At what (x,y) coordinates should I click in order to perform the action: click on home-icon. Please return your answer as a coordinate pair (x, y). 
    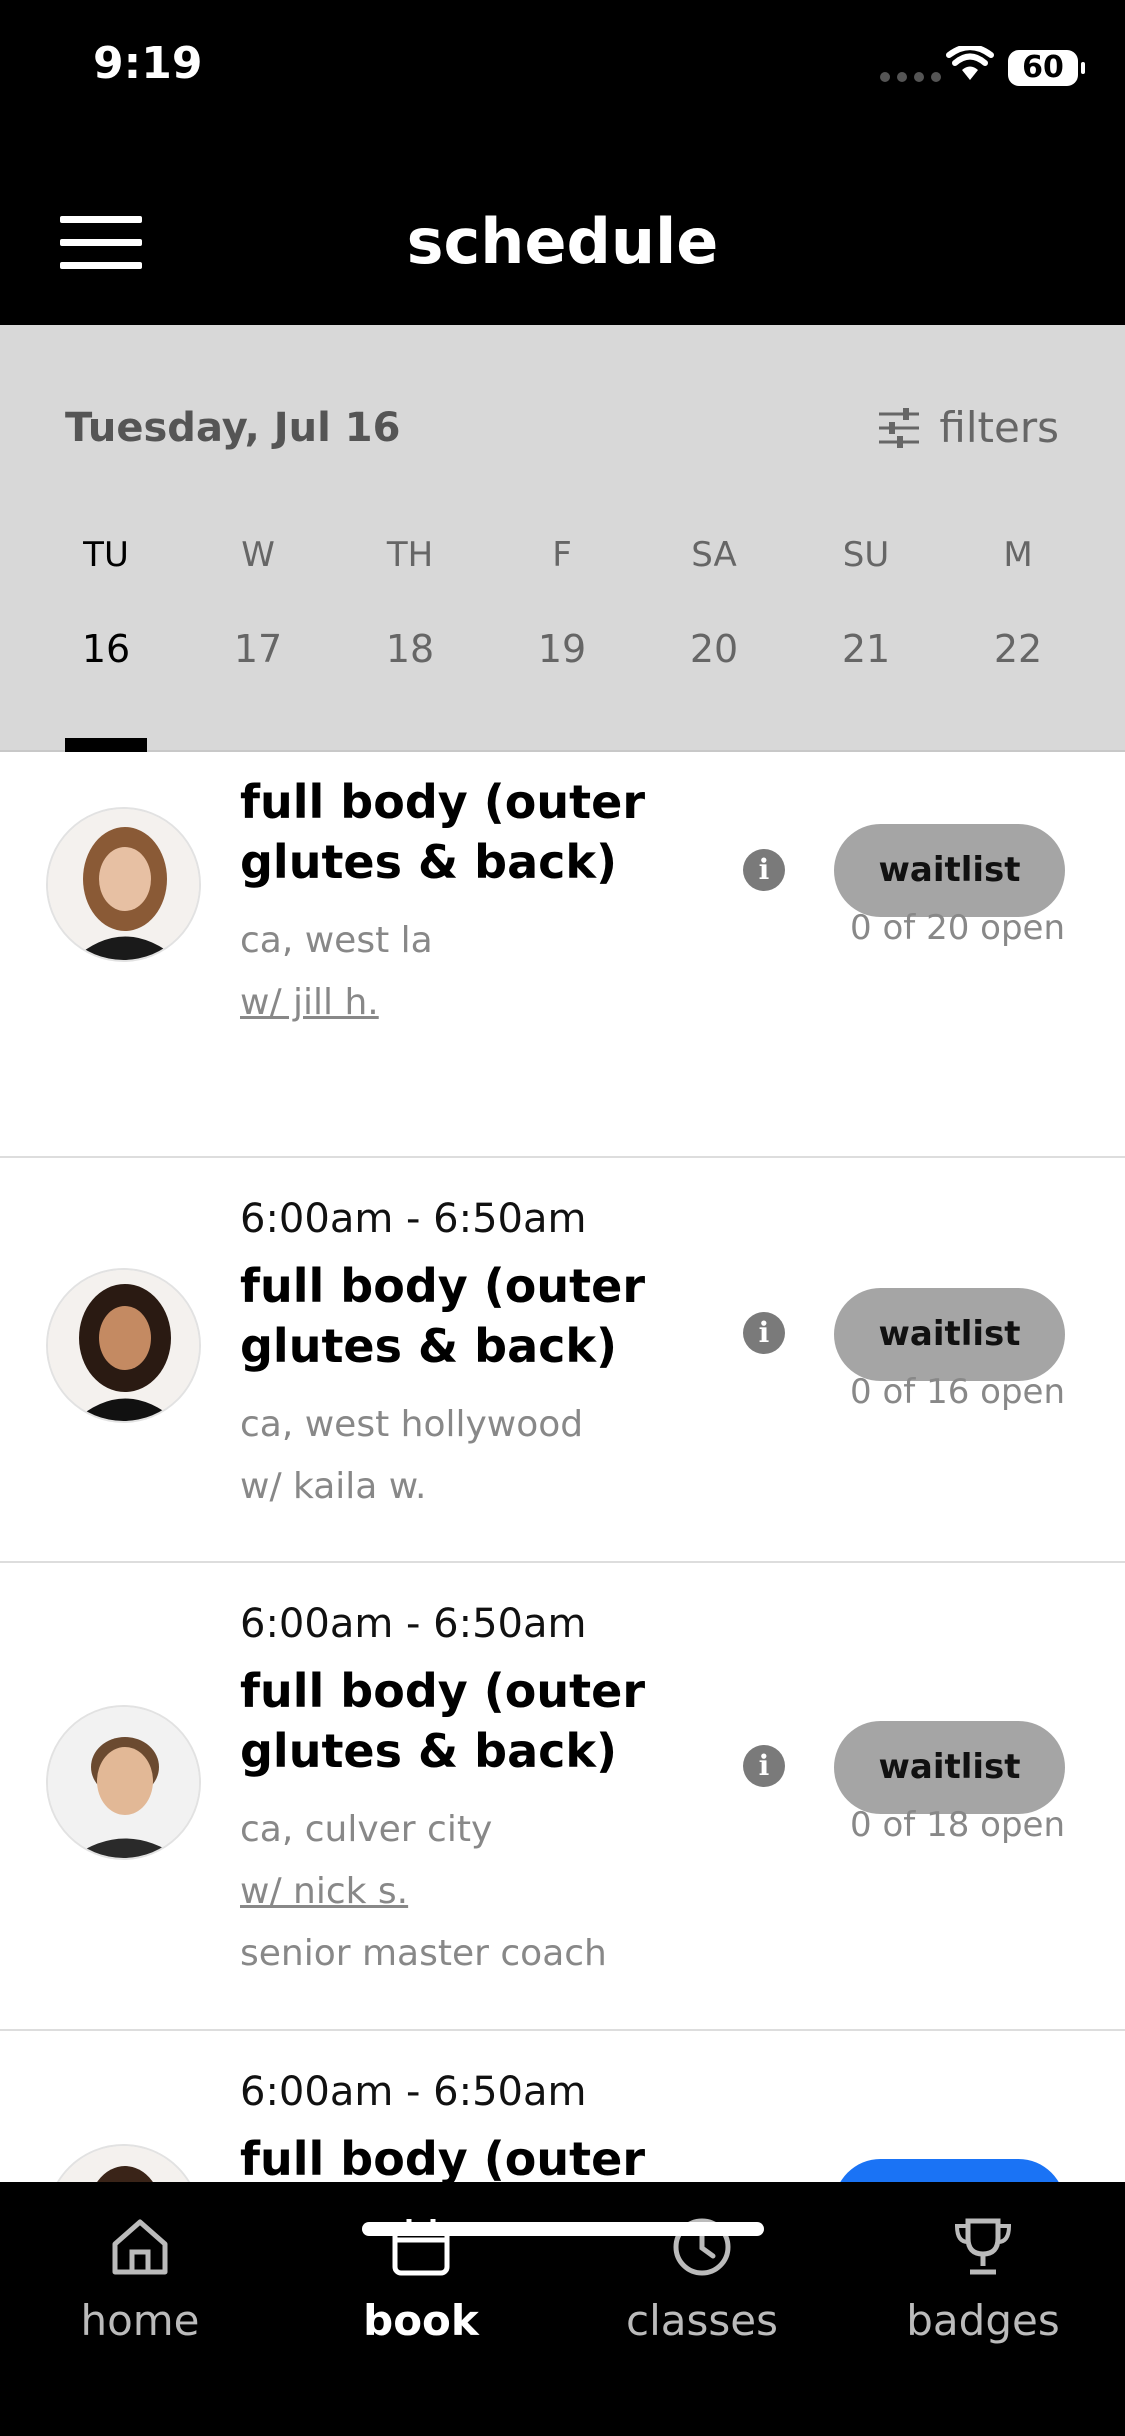
    Looking at the image, I should click on (140, 2247).